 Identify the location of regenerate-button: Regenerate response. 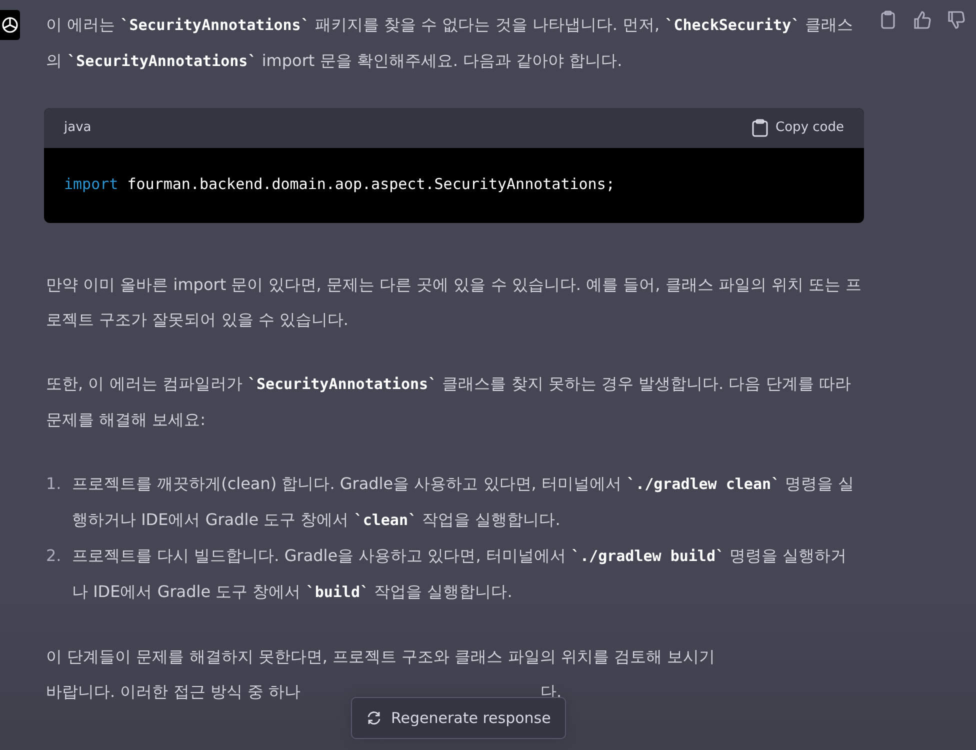
(458, 718).